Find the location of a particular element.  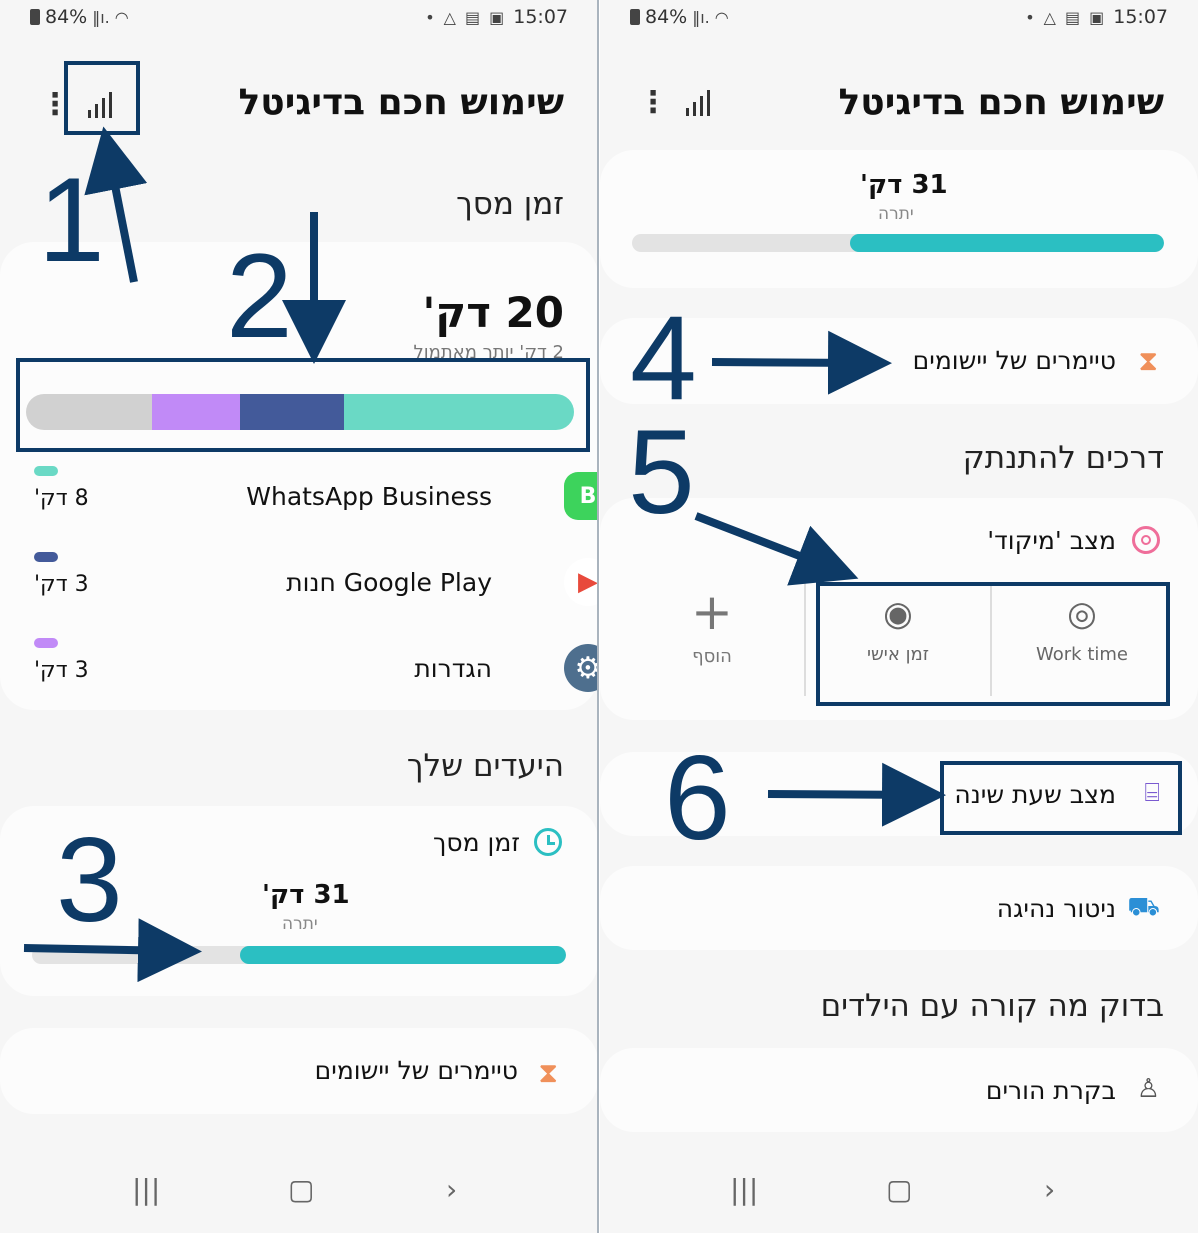

panel-separator is located at coordinates (598, 616).